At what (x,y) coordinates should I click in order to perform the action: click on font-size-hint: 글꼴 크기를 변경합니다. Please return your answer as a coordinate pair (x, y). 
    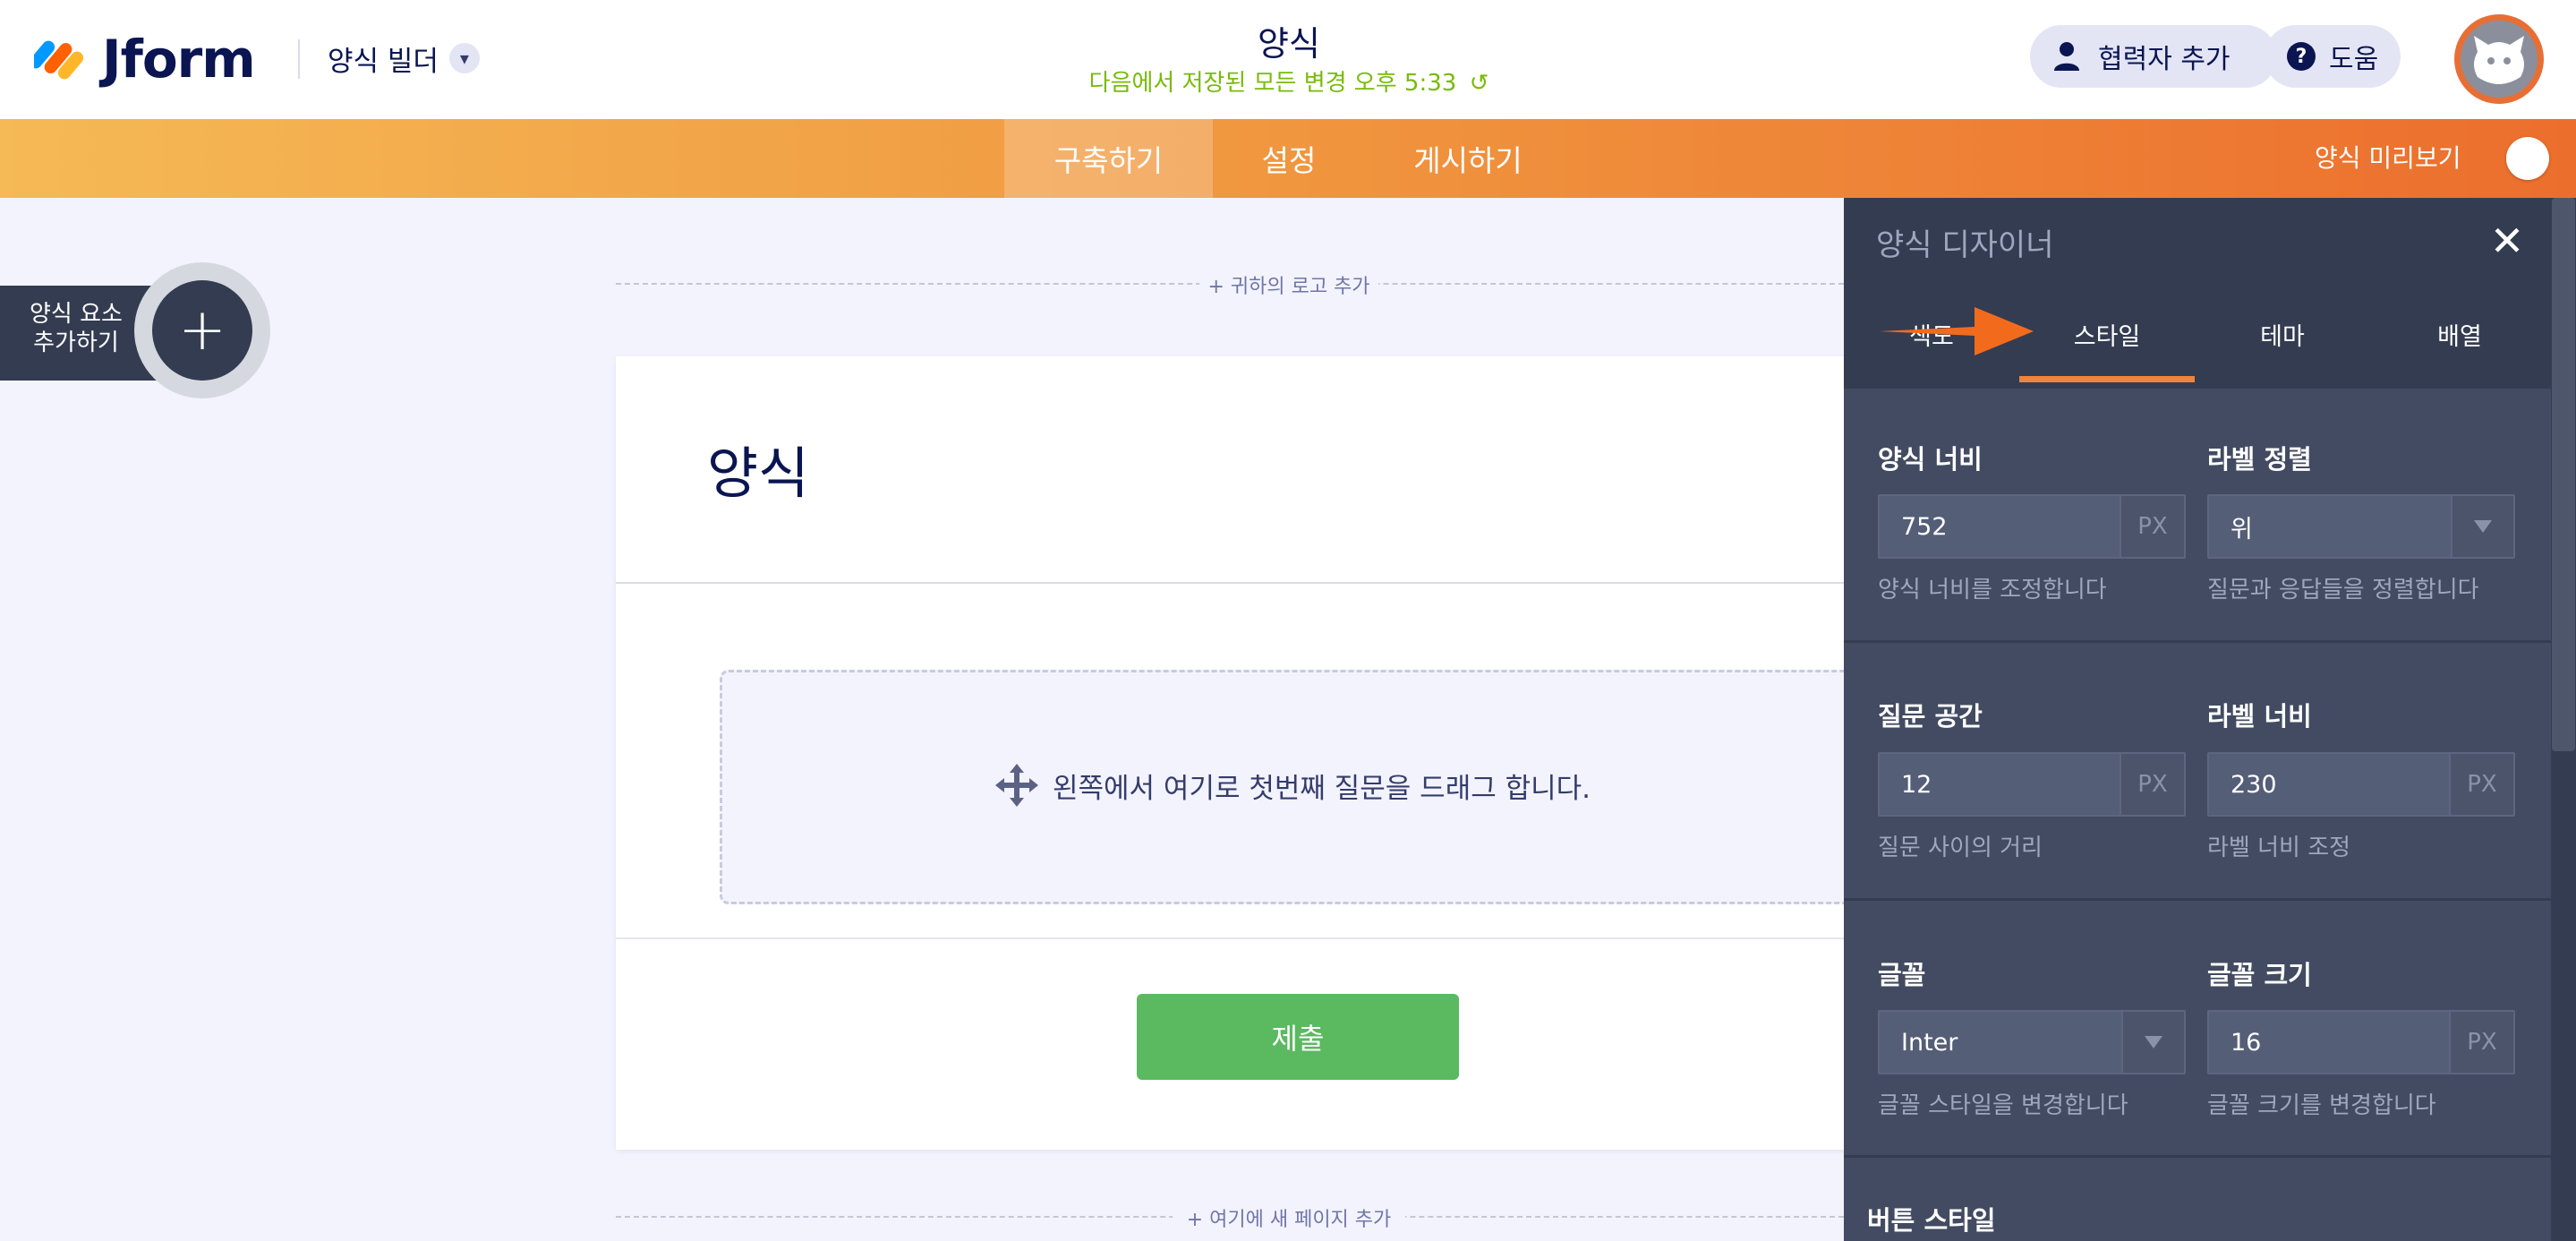
    Looking at the image, I should click on (2321, 1105).